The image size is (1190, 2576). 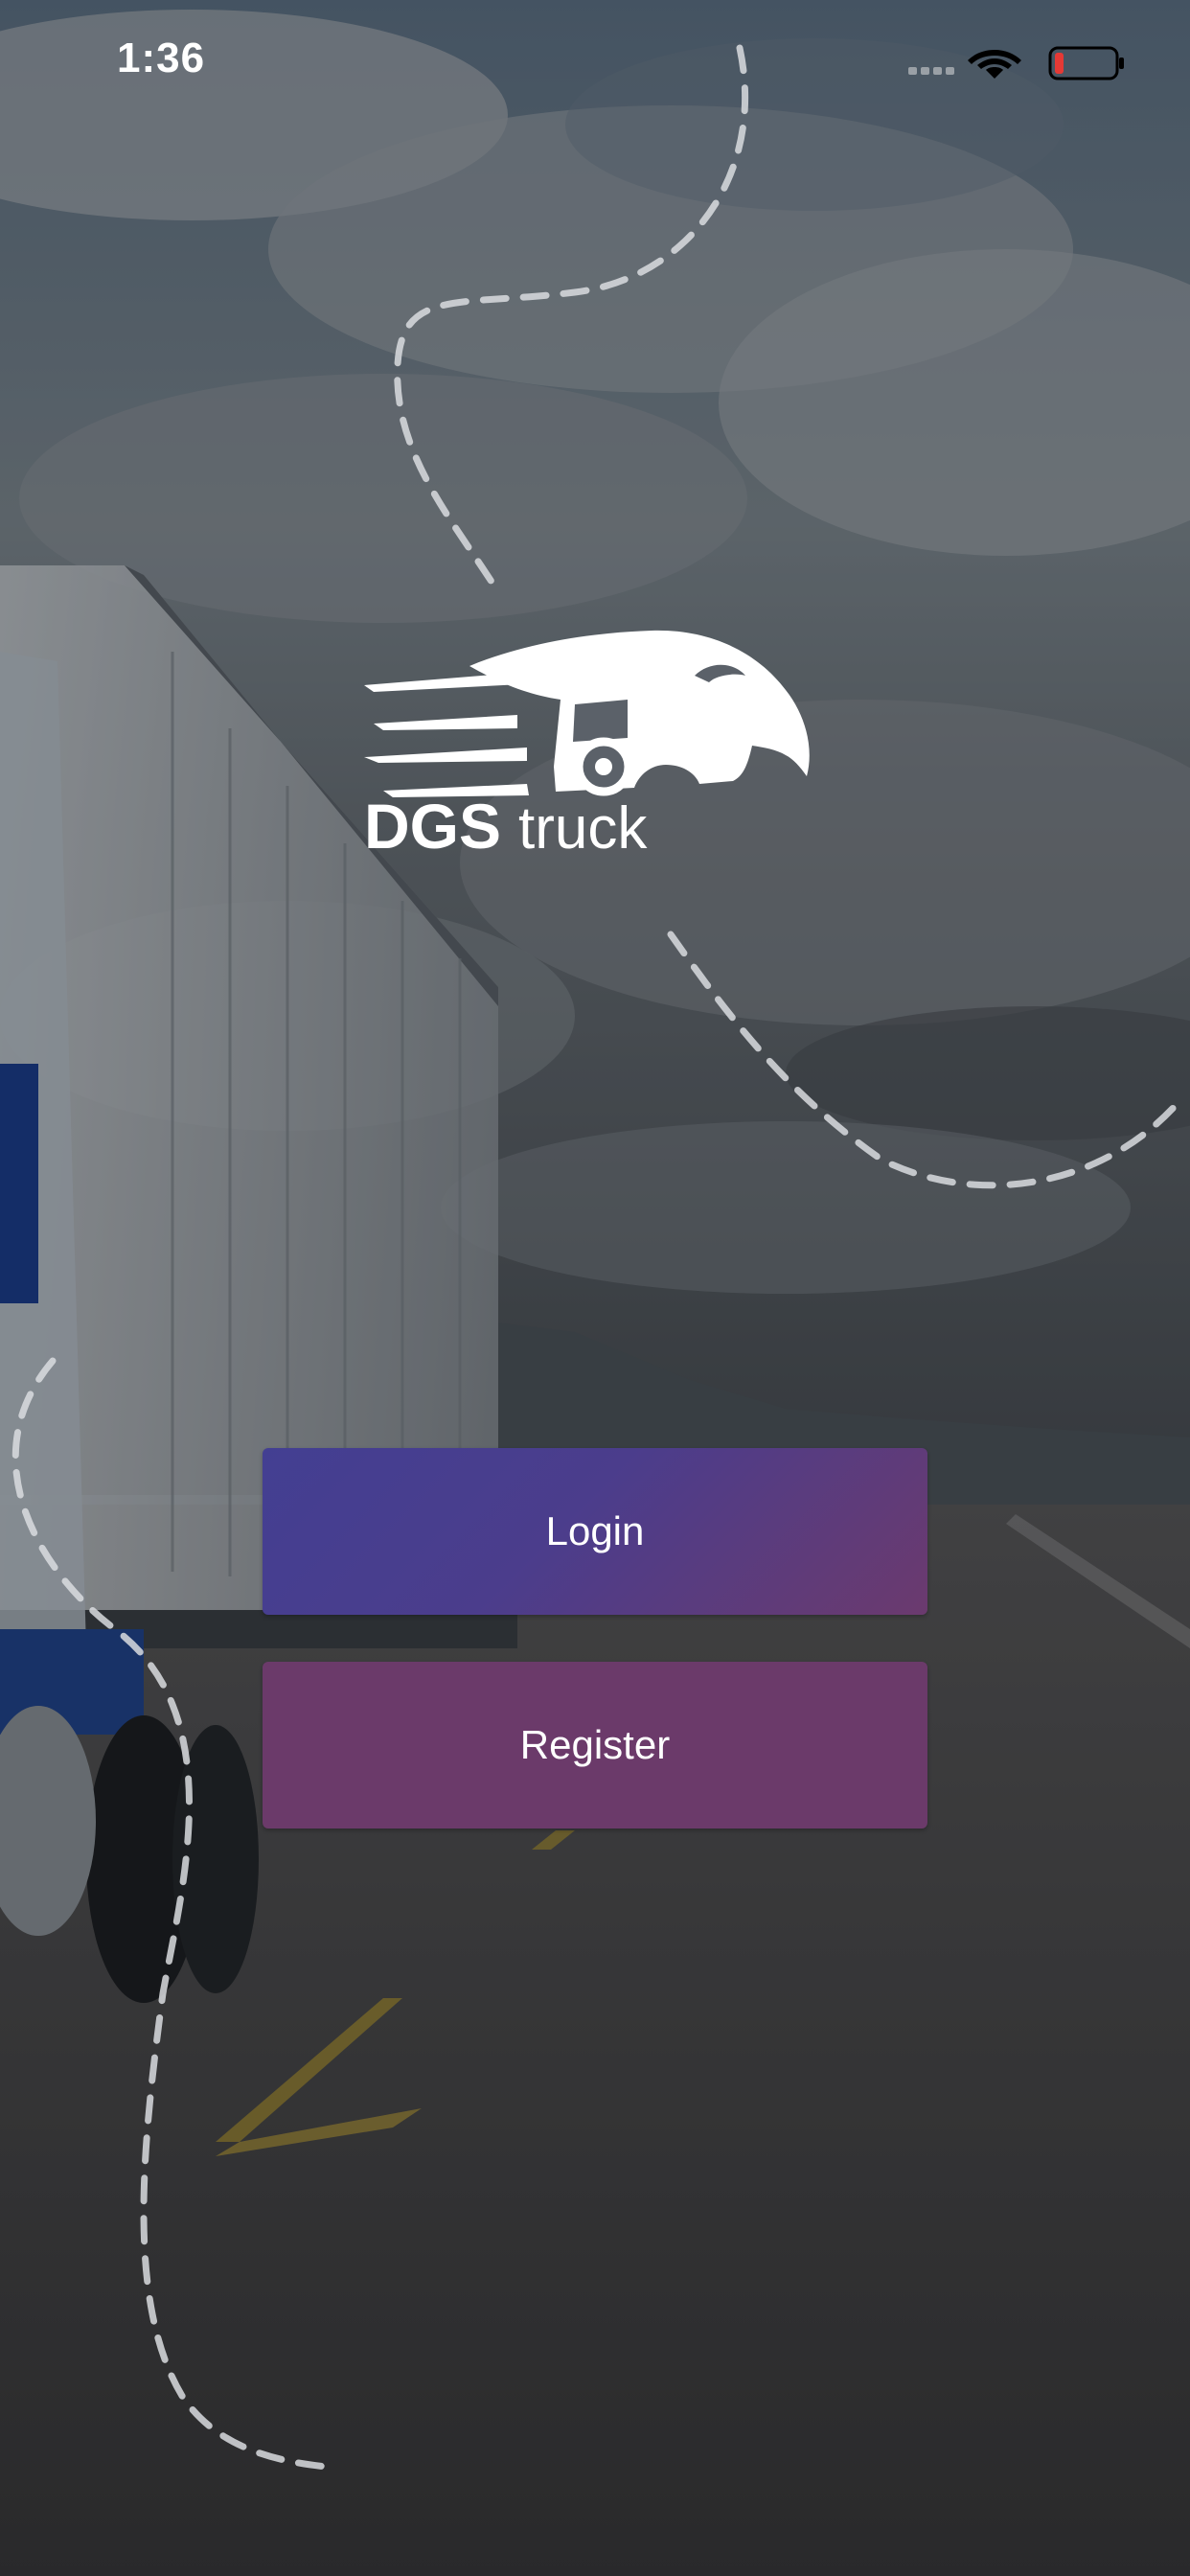 What do you see at coordinates (587, 746) in the screenshot?
I see `dgs-truck-logo: DGS truck` at bounding box center [587, 746].